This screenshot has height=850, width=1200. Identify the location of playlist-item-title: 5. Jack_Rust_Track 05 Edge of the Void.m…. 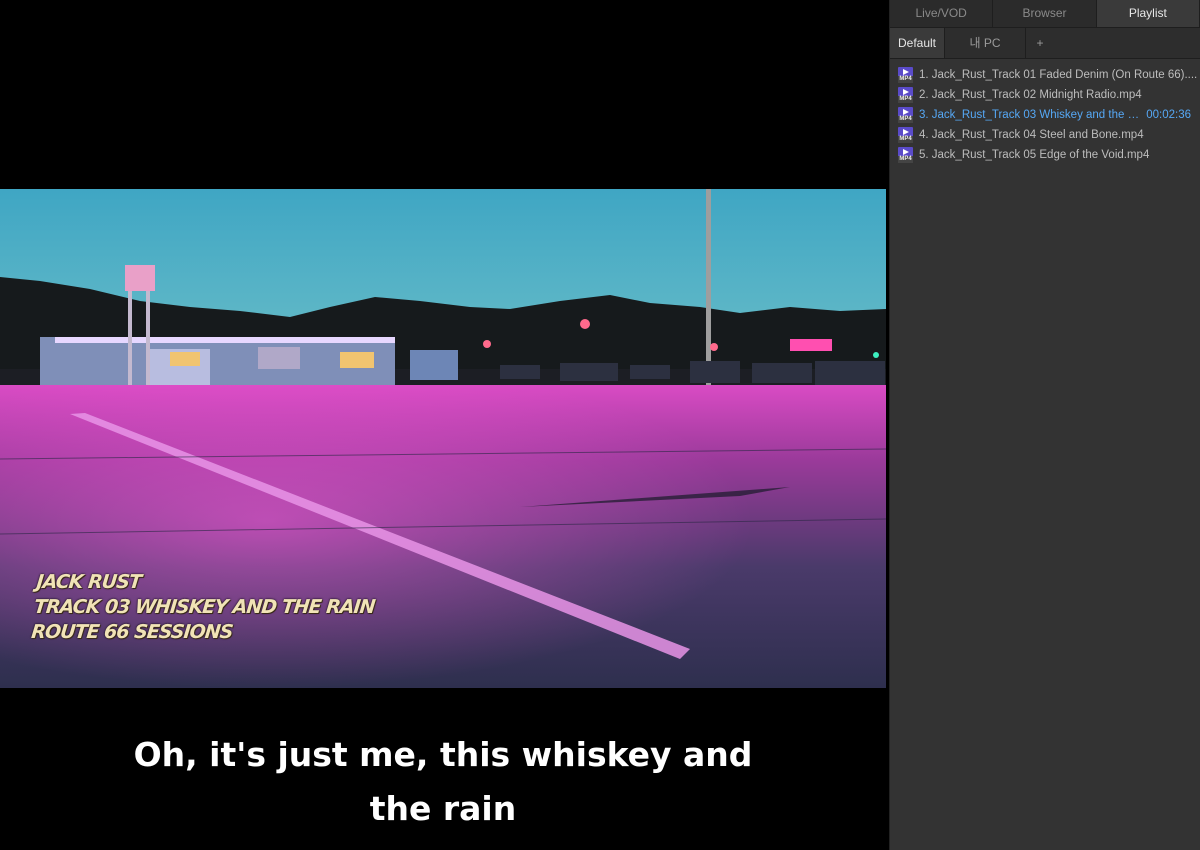
(1034, 155).